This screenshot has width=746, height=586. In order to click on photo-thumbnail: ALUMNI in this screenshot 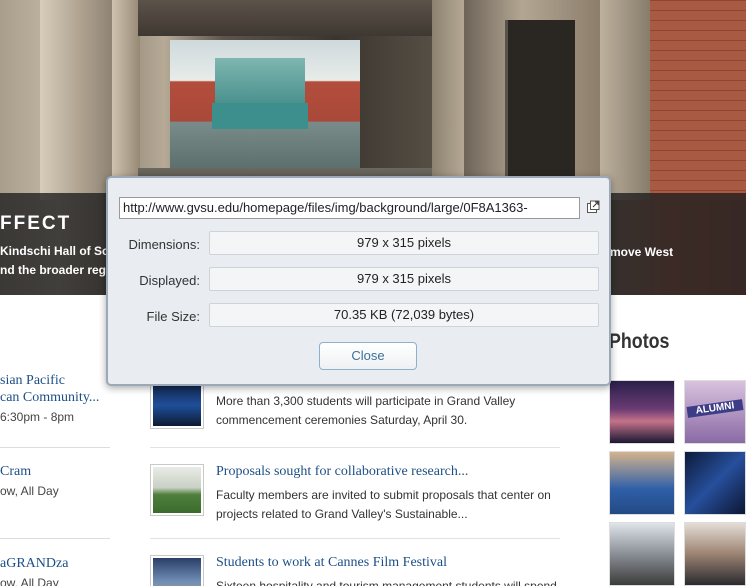, I will do `click(715, 412)`.